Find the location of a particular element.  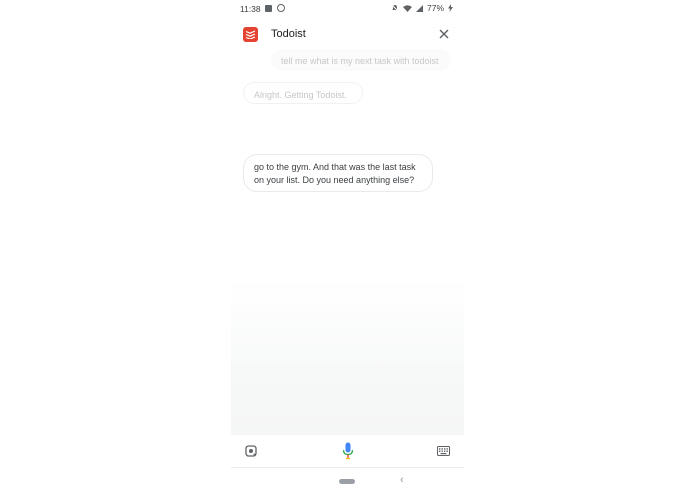

bottom-gradient is located at coordinates (347, 357).